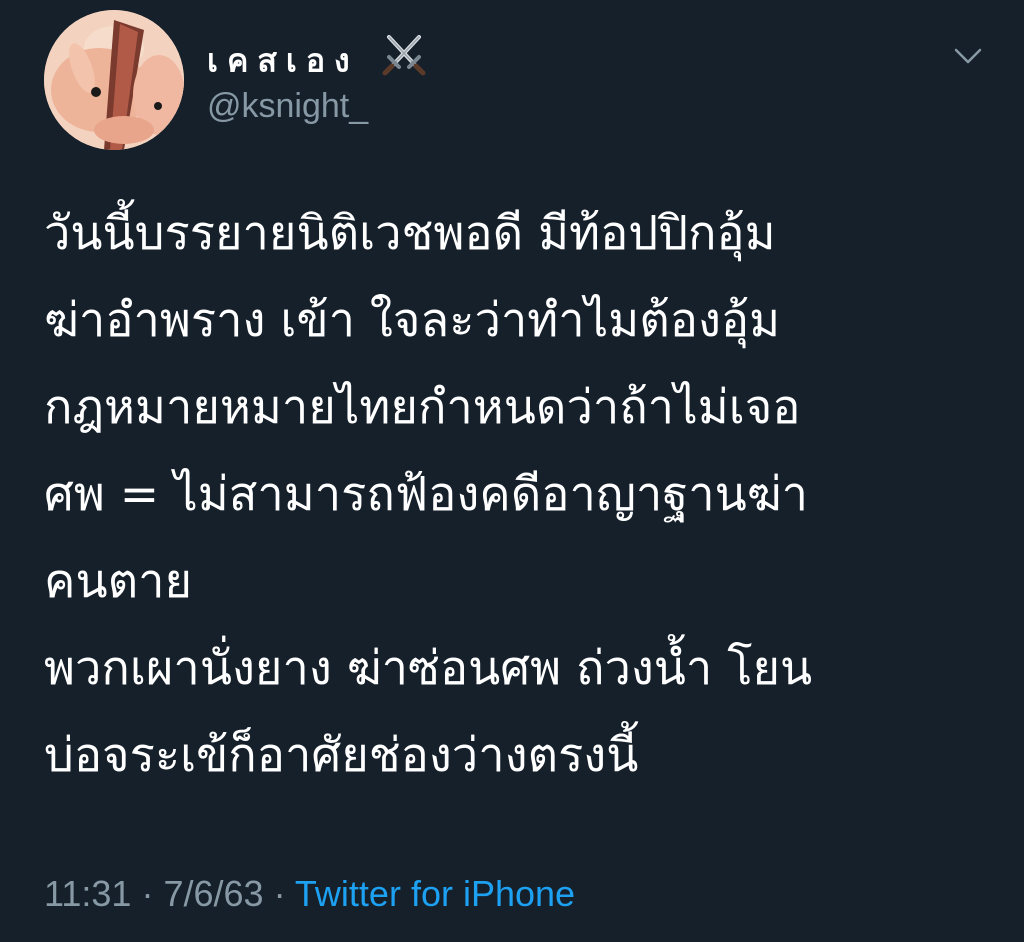  What do you see at coordinates (283, 60) in the screenshot?
I see `display-name-text: เคสเอง` at bounding box center [283, 60].